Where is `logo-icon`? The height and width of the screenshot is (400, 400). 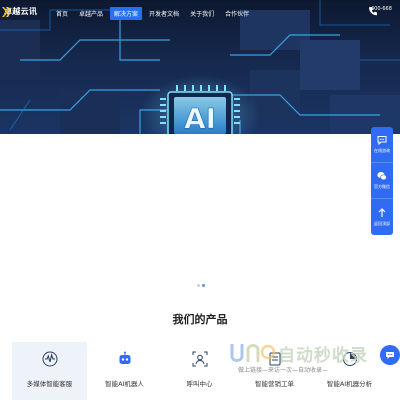
logo-icon is located at coordinates (6, 12).